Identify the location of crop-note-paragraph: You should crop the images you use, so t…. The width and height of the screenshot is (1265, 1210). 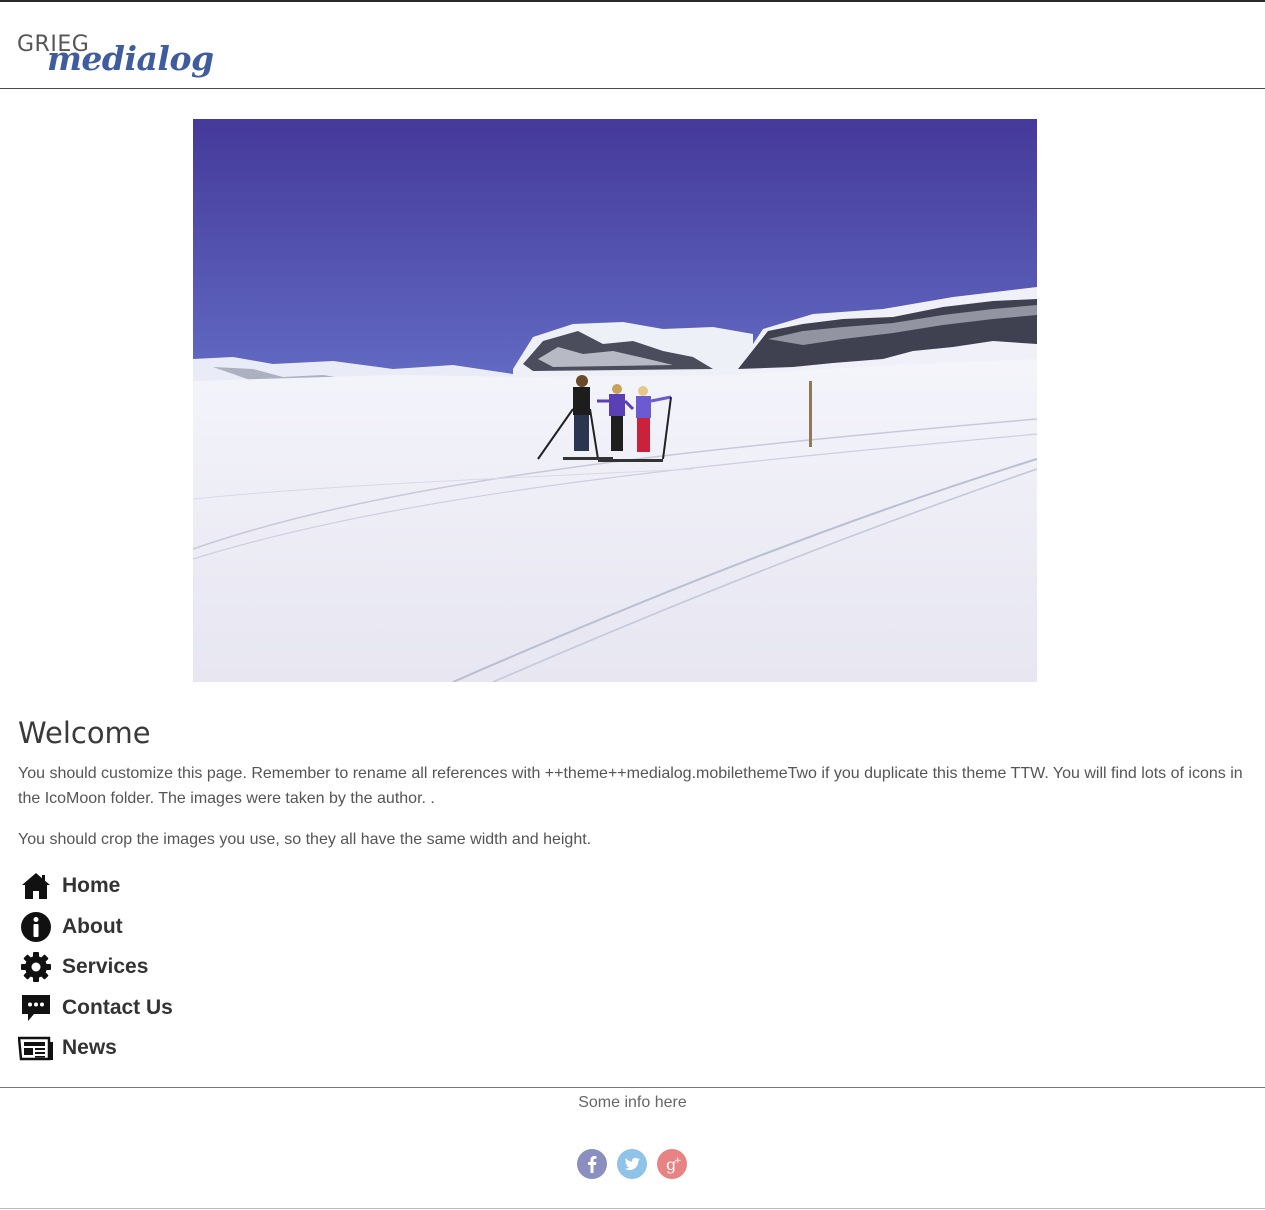
(305, 839).